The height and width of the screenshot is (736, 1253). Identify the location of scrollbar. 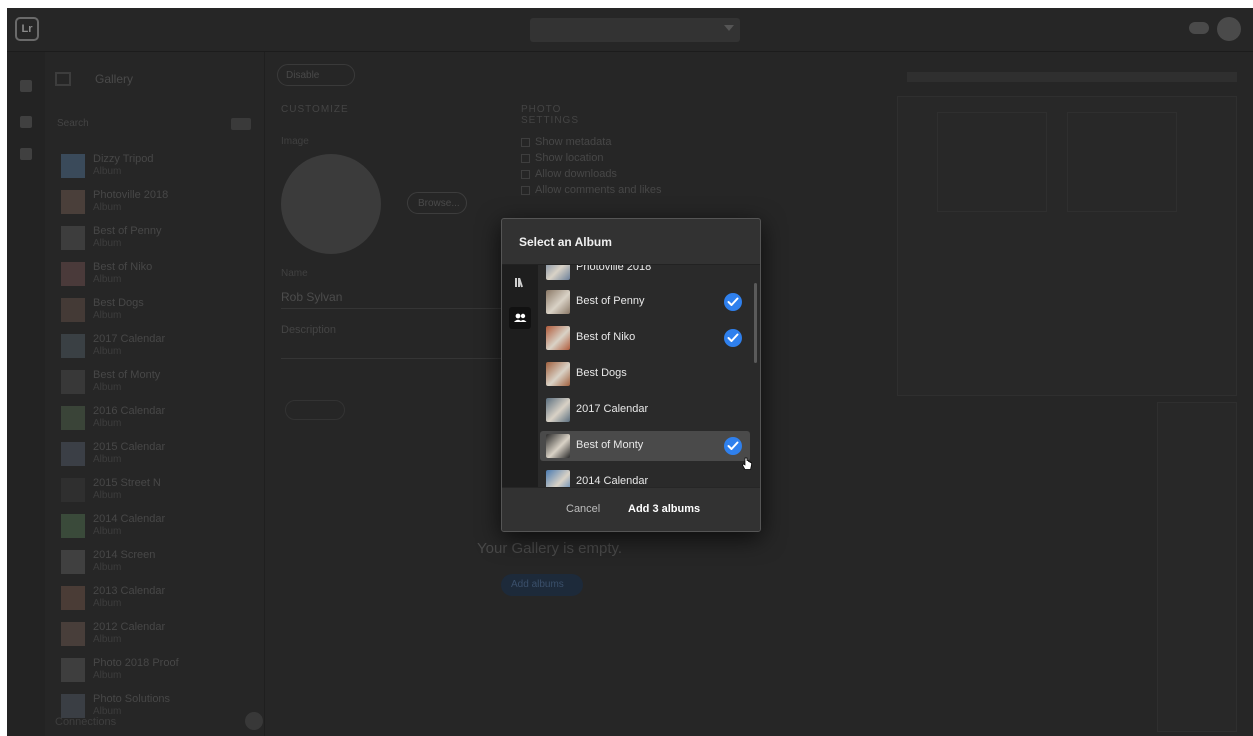
(755, 323).